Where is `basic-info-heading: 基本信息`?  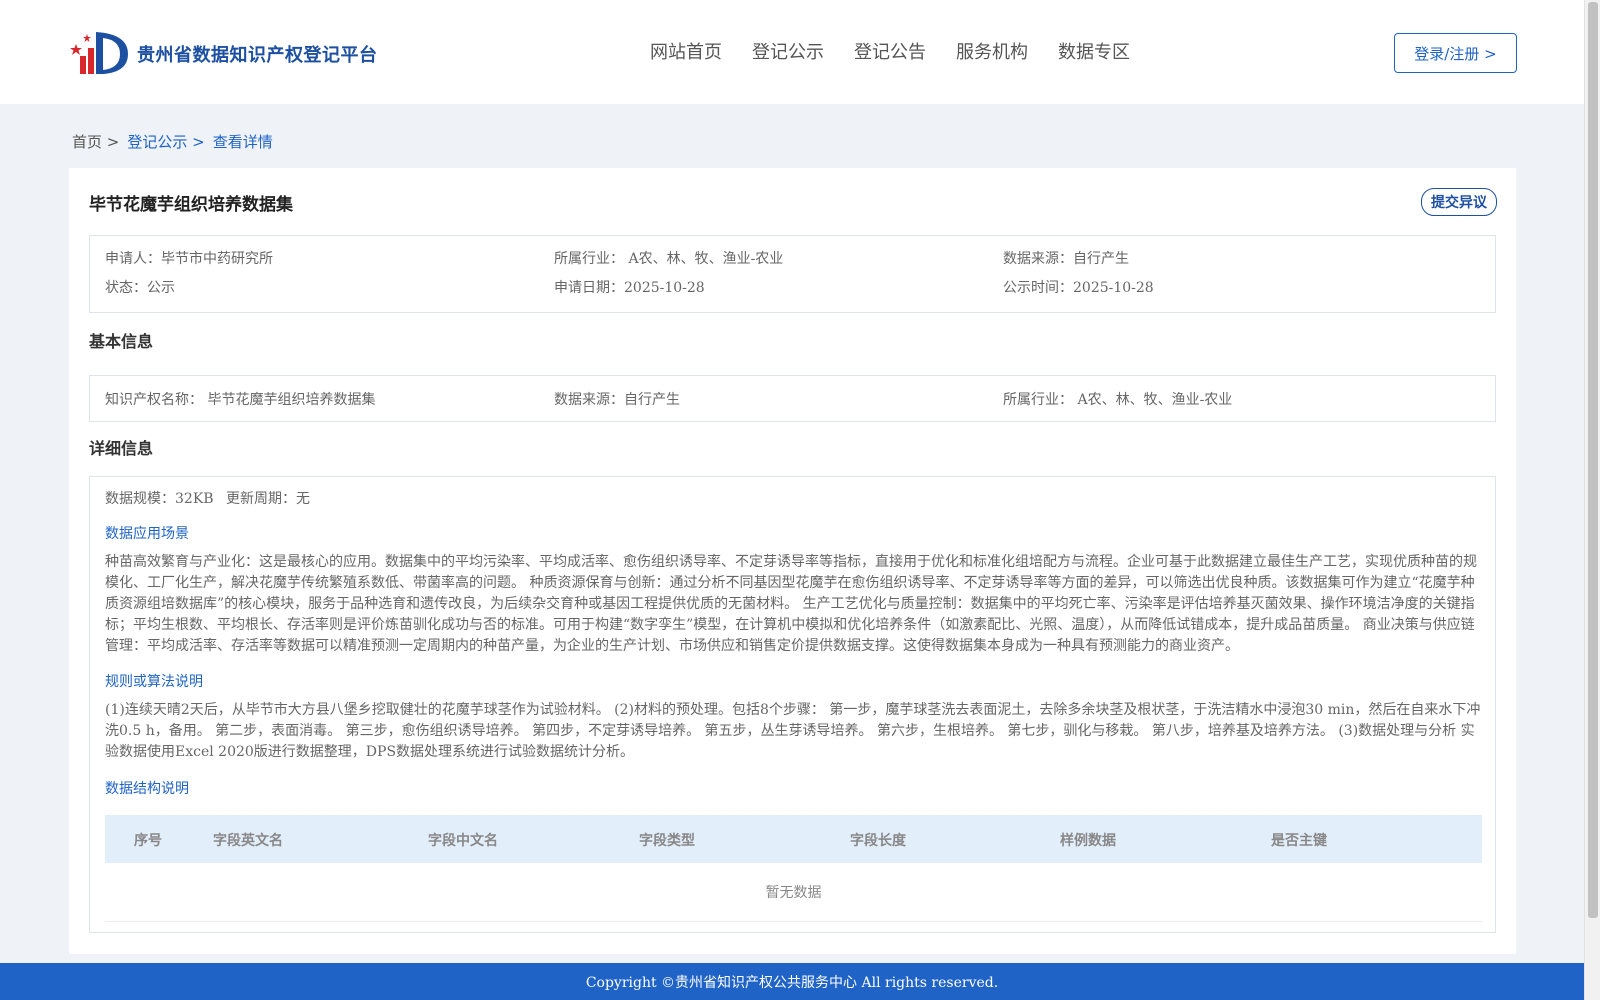
basic-info-heading: 基本信息 is located at coordinates (121, 341).